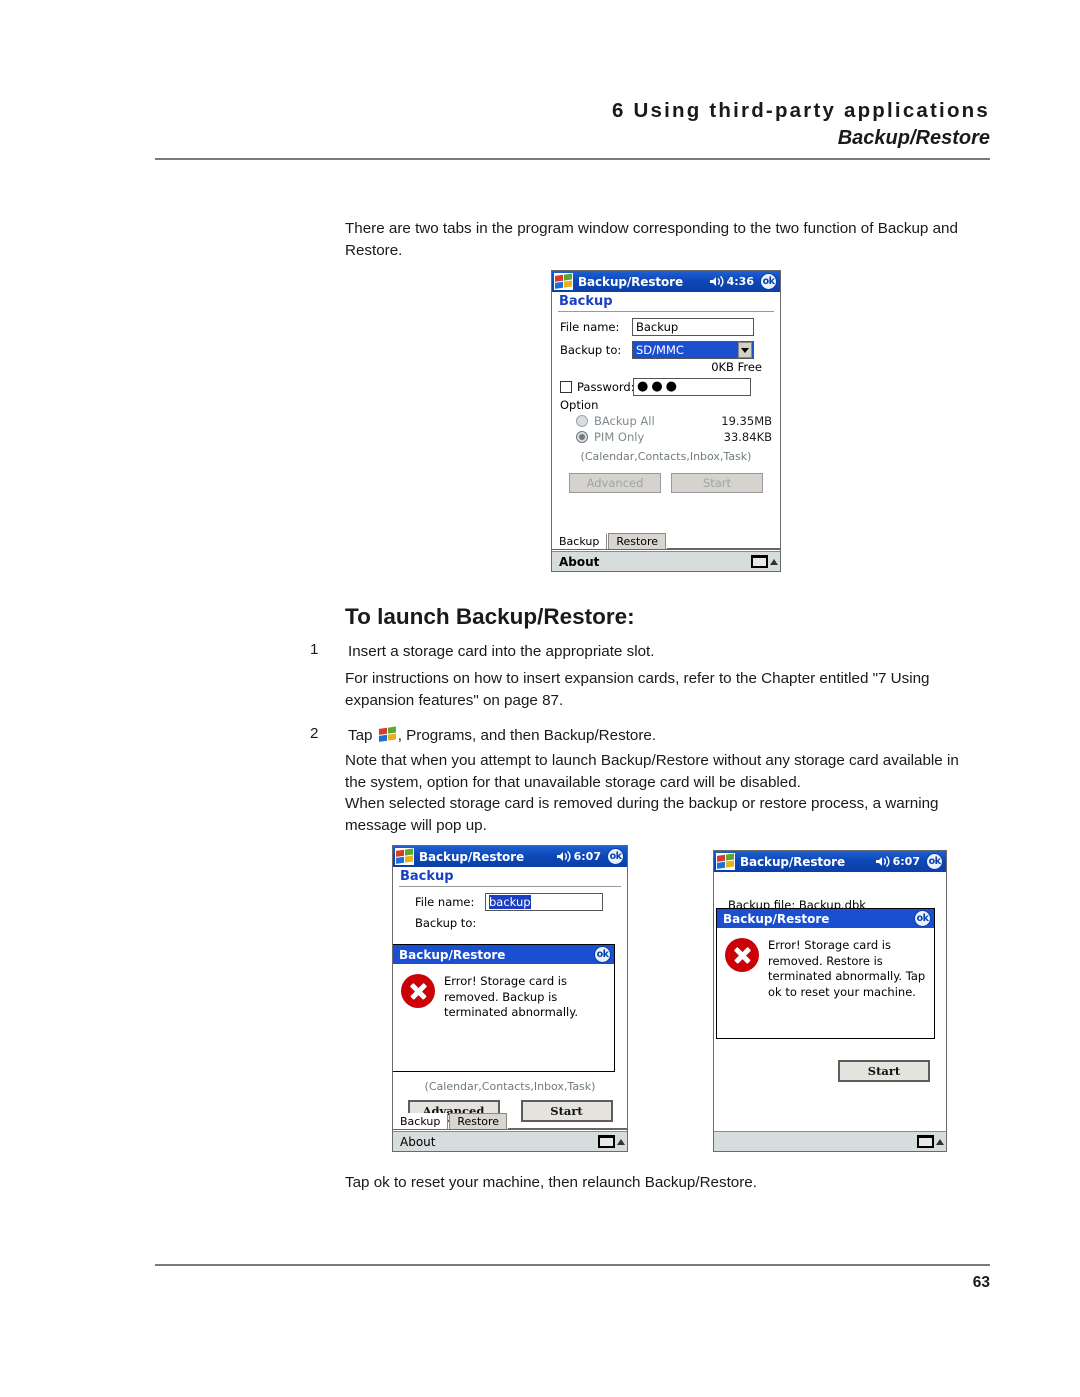 This screenshot has width=1080, height=1397. Describe the element at coordinates (586, 301) in the screenshot. I see `pda1-tab-header: Backup` at that location.